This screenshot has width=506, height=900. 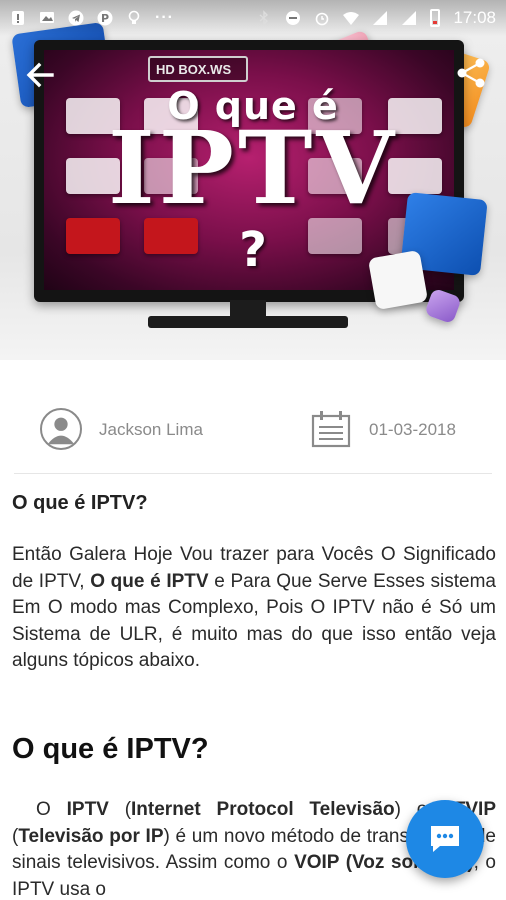 What do you see at coordinates (398, 280) in the screenshot?
I see `decor-cube-white` at bounding box center [398, 280].